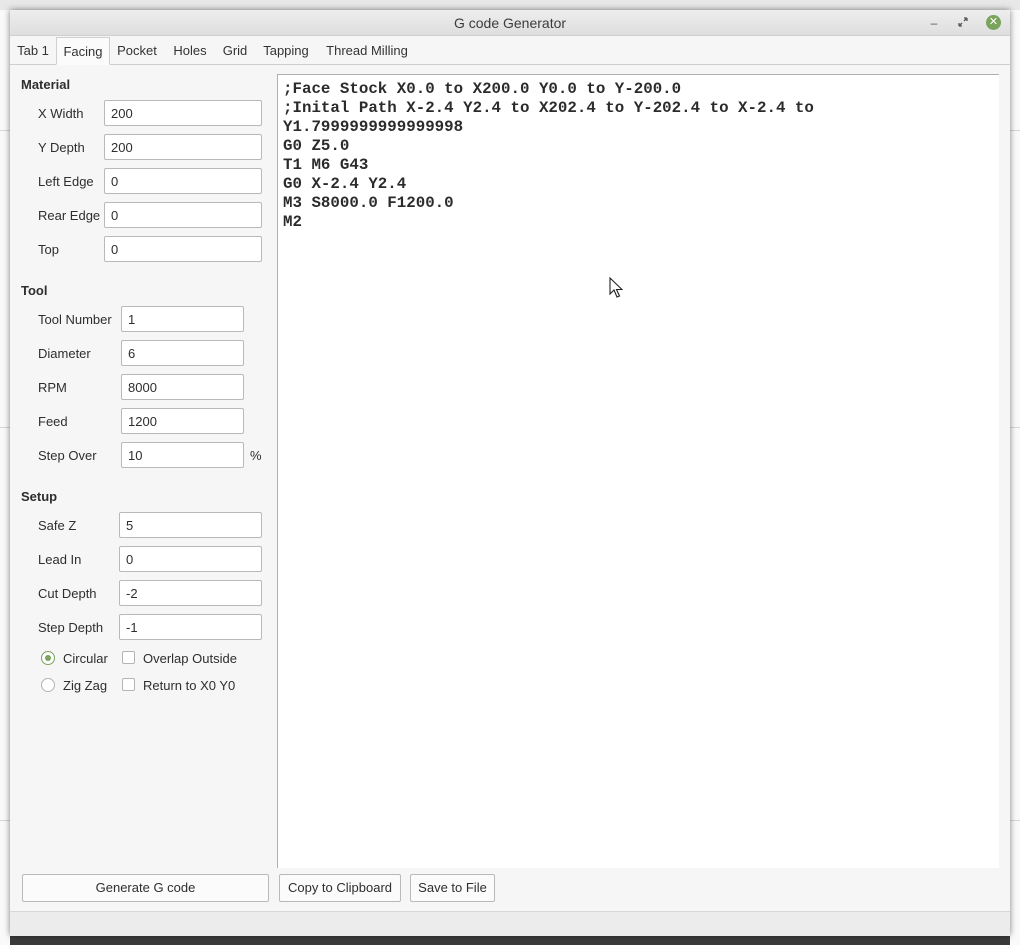 The image size is (1020, 945). I want to click on top-input, so click(183, 249).